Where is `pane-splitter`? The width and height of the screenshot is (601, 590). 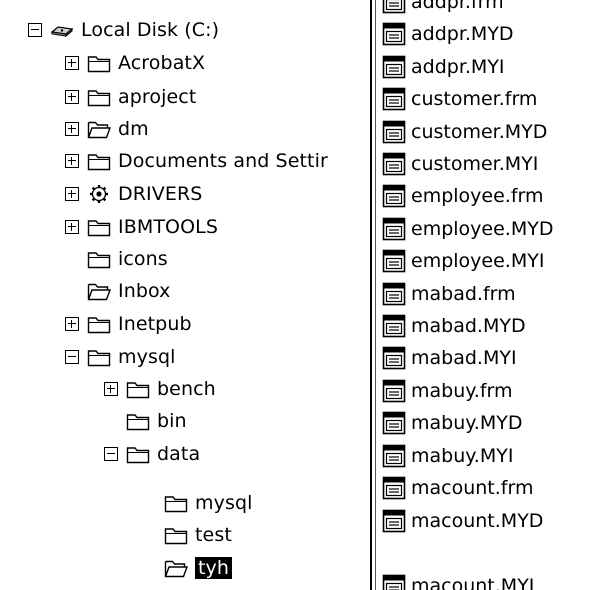 pane-splitter is located at coordinates (373, 295).